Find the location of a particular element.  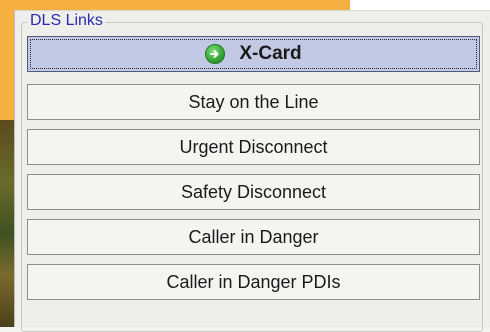

caller-in-danger-label: Caller in Danger is located at coordinates (253, 236).